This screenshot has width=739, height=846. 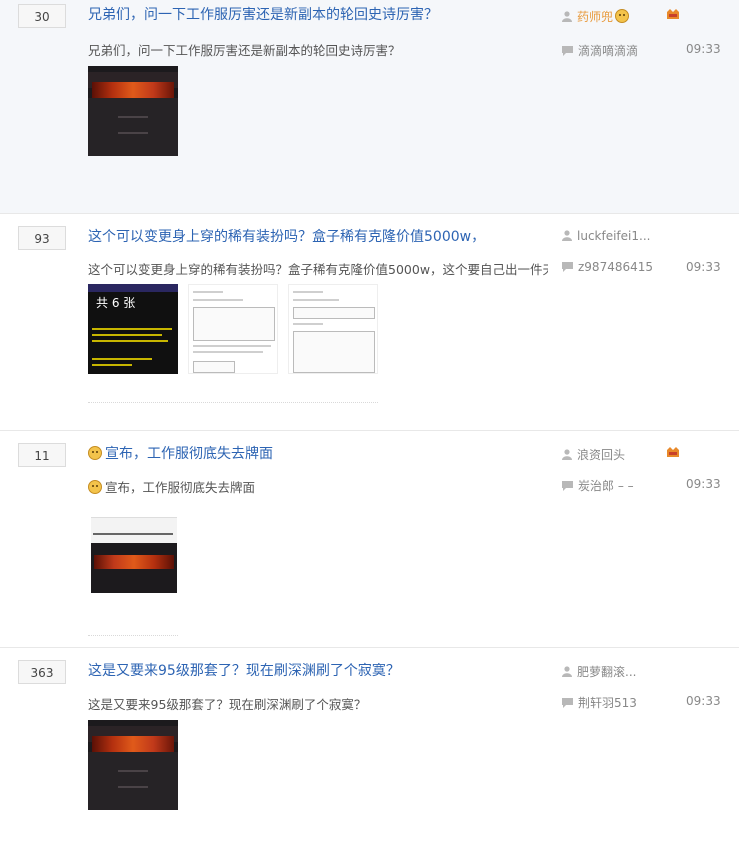 I want to click on reply-count: 30, so click(x=42, y=16).